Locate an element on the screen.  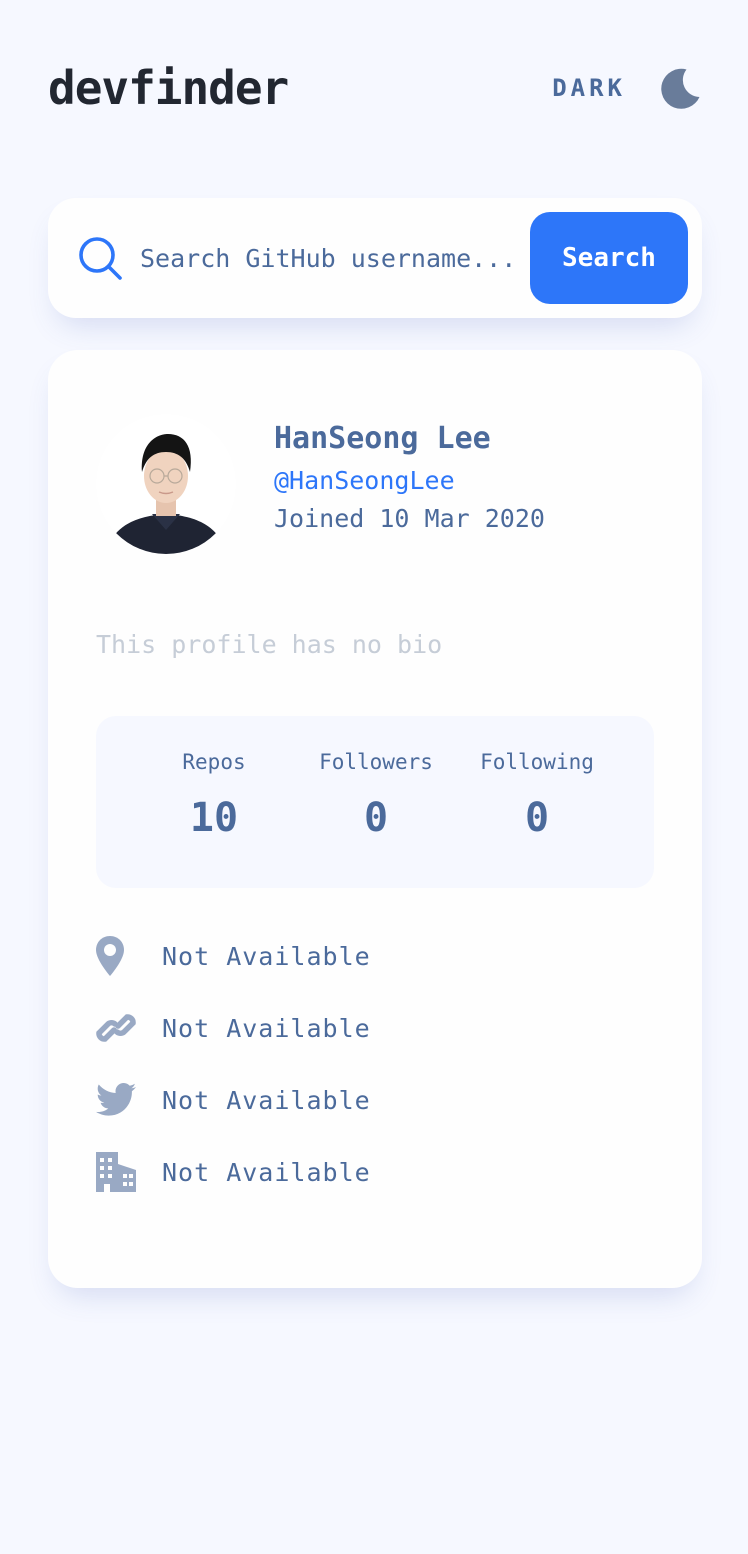
location-text: Not Available is located at coordinates (266, 956).